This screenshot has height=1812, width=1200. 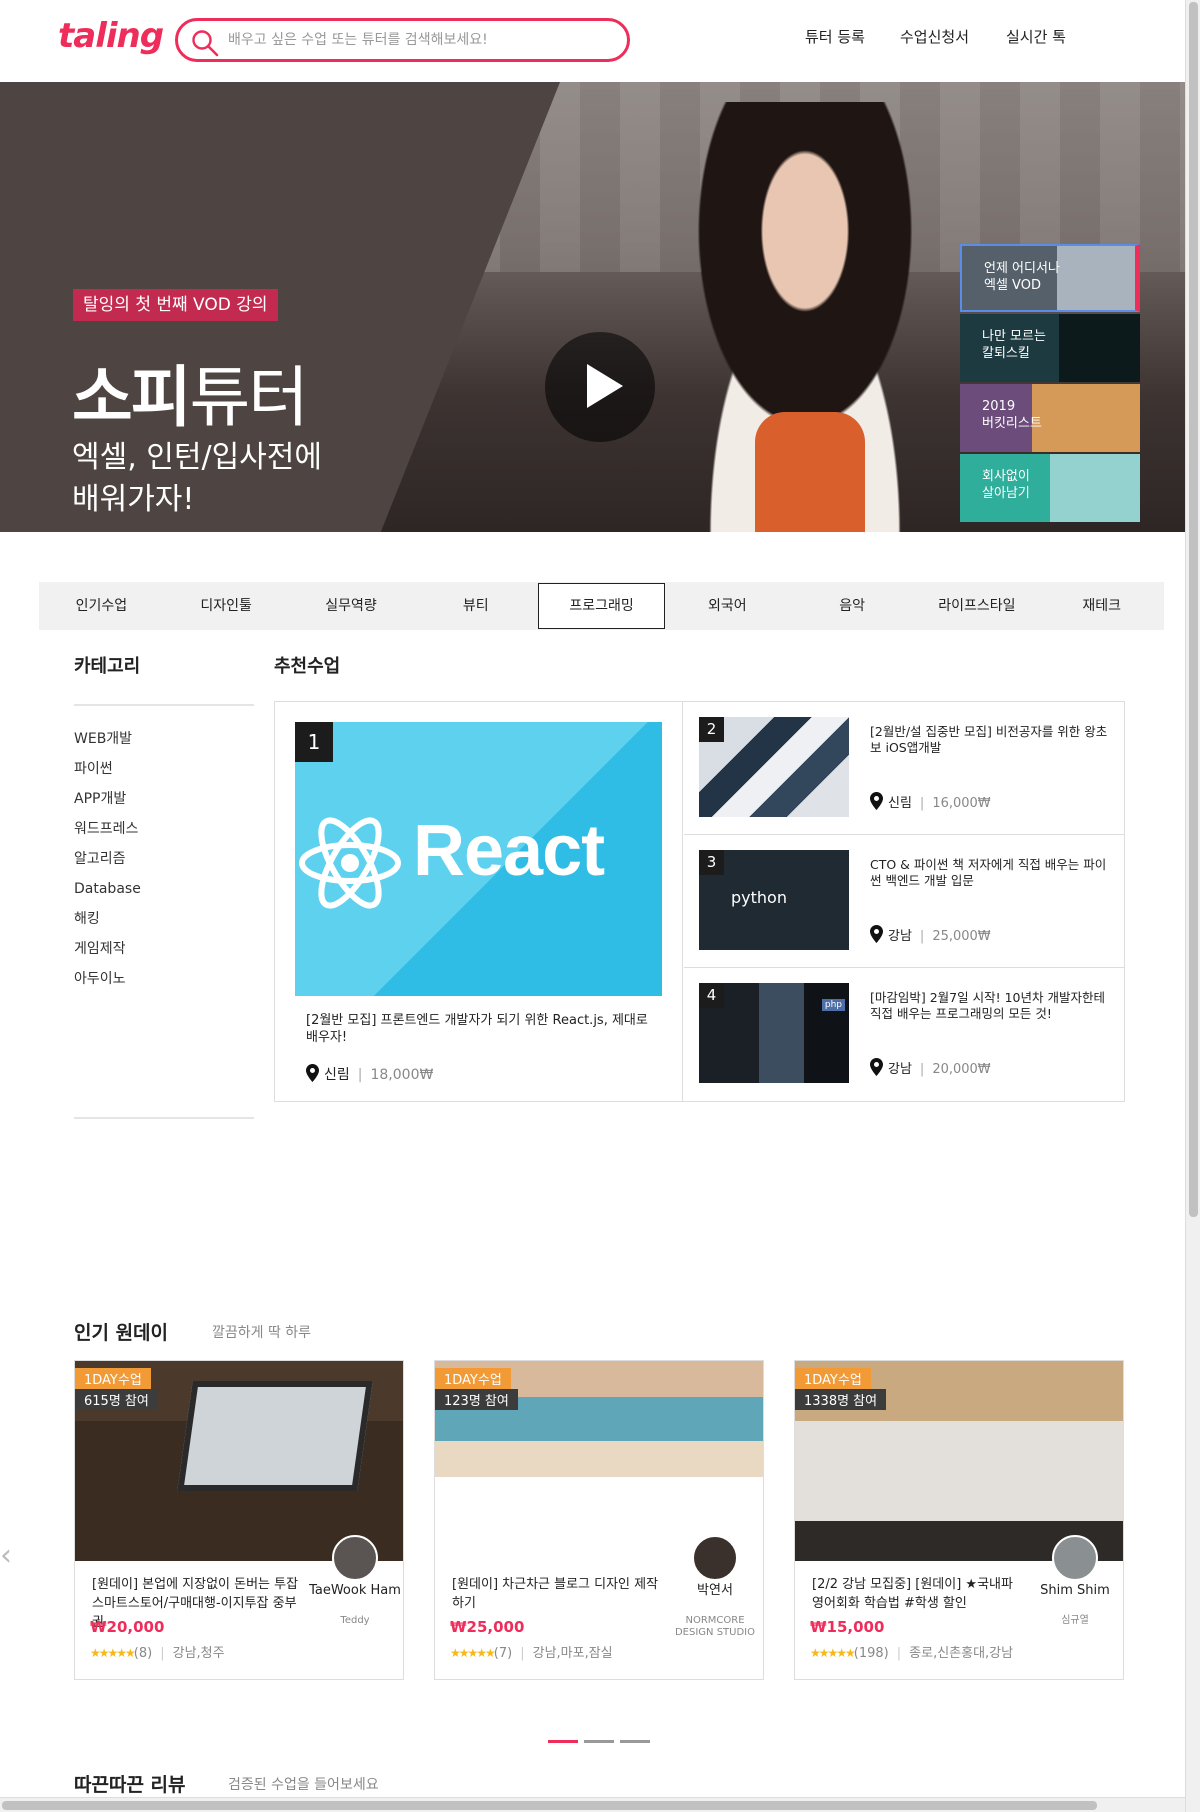 What do you see at coordinates (226, 606) in the screenshot?
I see `tab-design-tools: 디자인툴` at bounding box center [226, 606].